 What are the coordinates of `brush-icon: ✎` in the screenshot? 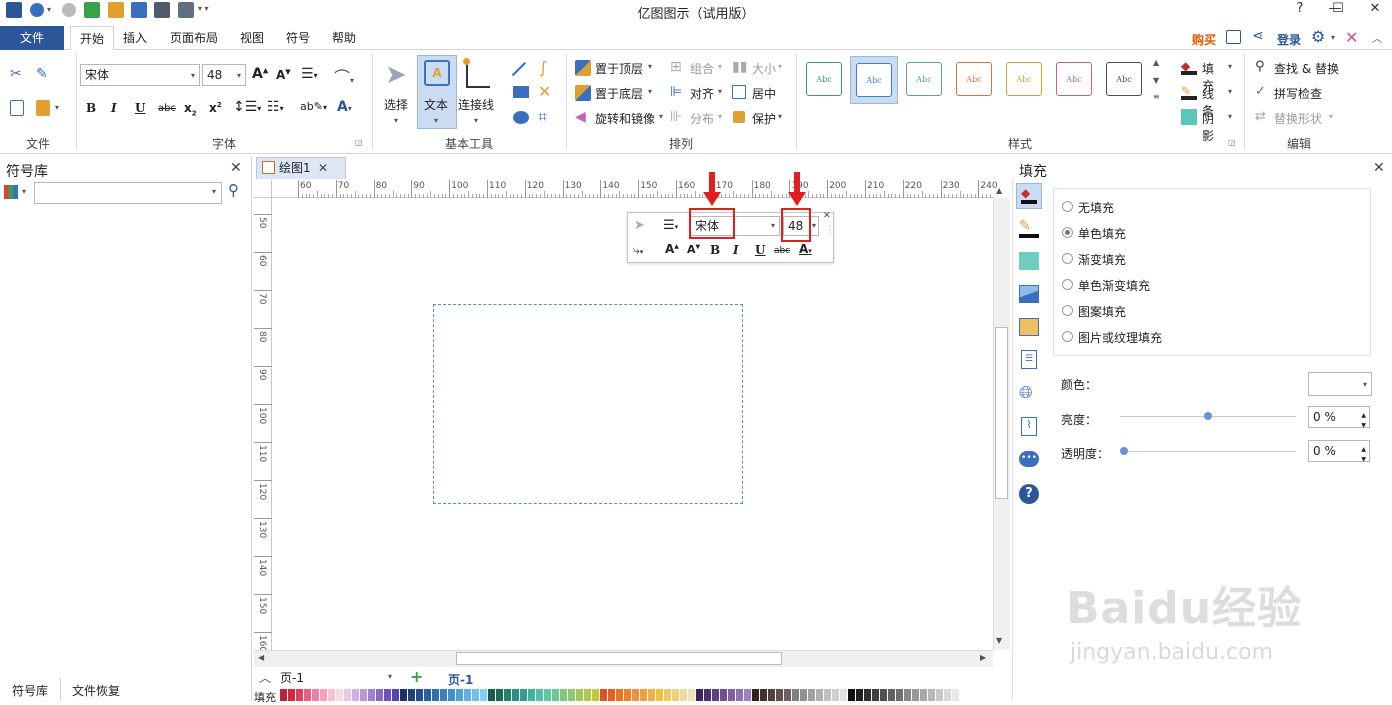 It's located at (44, 74).